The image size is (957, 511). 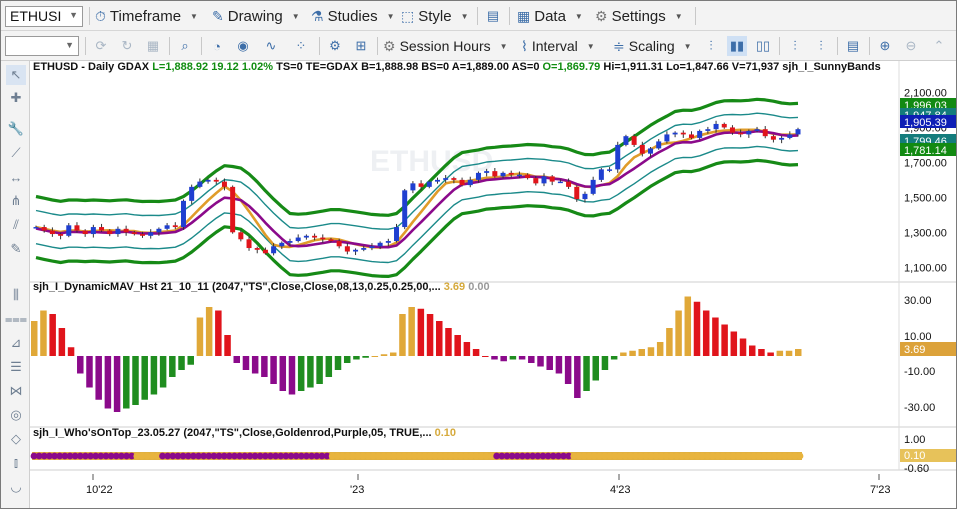 I want to click on symbol-input: ETHUSI ▼, so click(x=44, y=16).